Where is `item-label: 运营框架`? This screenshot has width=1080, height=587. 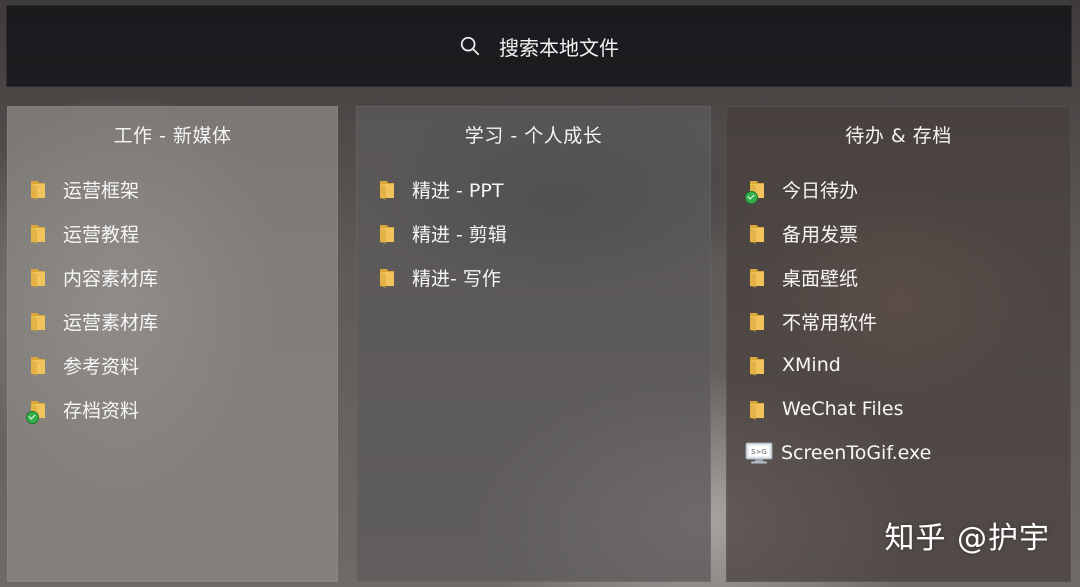
item-label: 运营框架 is located at coordinates (101, 190).